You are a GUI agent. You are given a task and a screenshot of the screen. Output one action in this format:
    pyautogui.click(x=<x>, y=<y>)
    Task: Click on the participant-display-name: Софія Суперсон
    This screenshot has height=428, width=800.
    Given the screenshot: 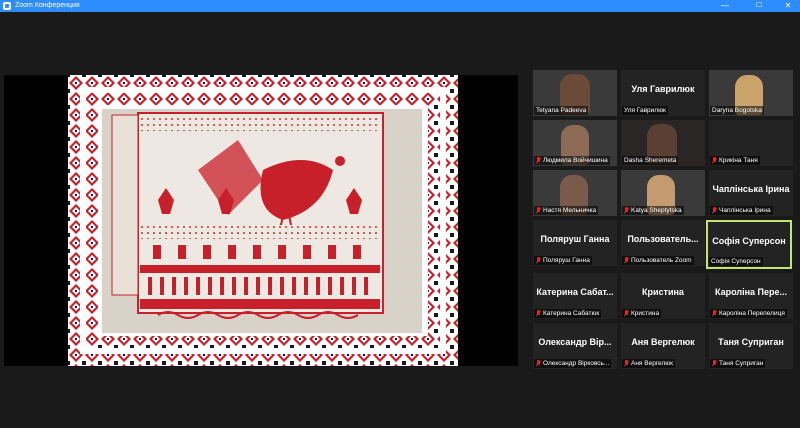 What is the action you would take?
    pyautogui.click(x=749, y=241)
    